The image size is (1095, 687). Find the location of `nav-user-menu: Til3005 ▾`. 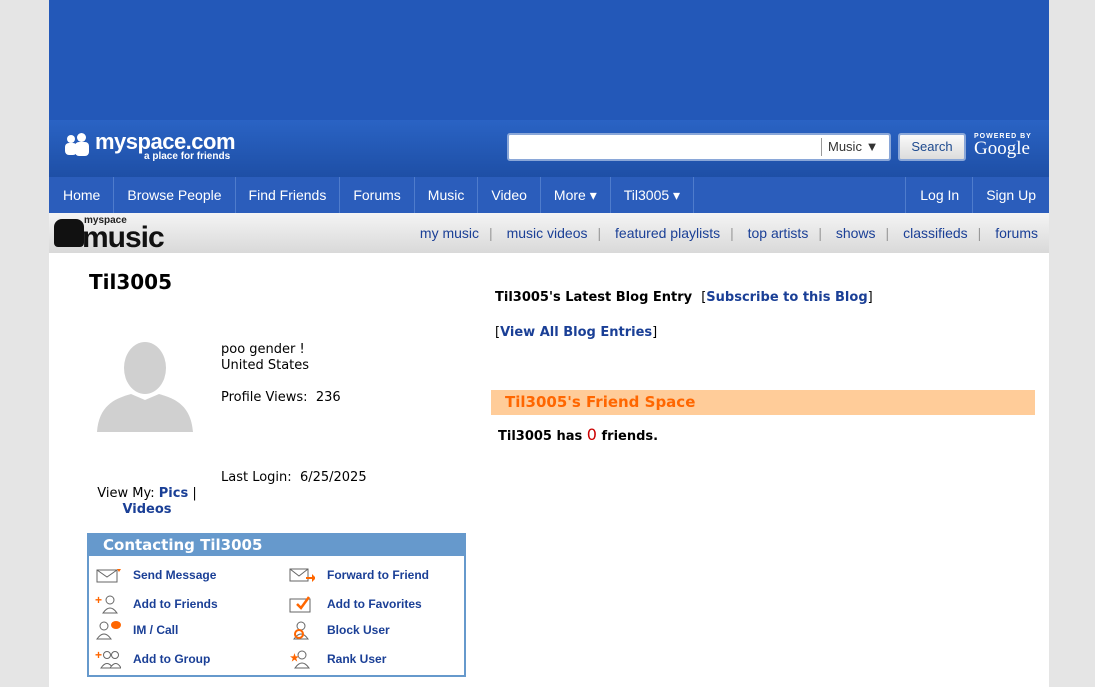

nav-user-menu: Til3005 ▾ is located at coordinates (653, 195).